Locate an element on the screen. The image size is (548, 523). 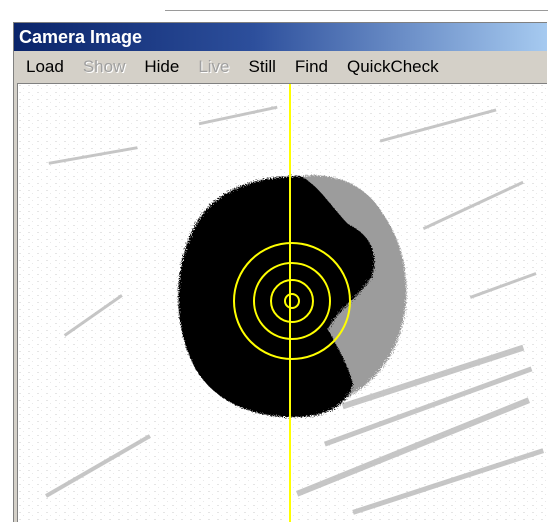
menu-item-hide: Hide is located at coordinates (161, 67).